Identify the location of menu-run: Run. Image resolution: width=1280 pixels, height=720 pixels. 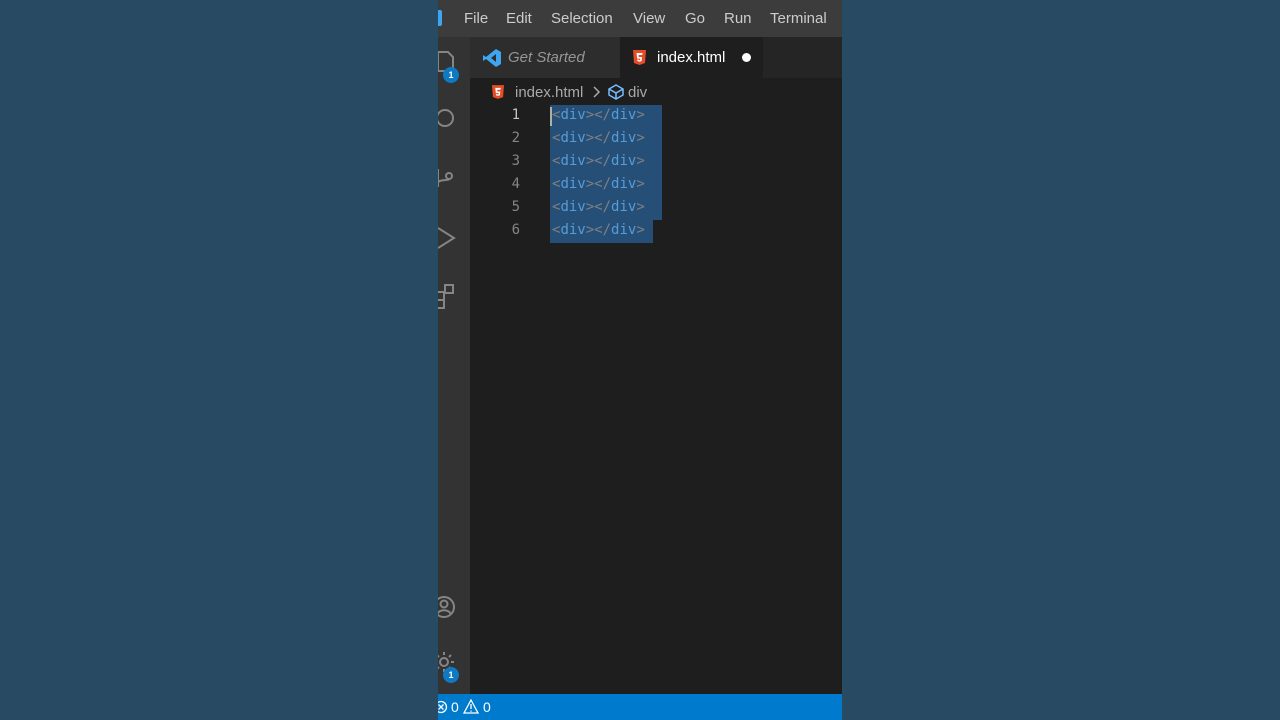
(738, 18).